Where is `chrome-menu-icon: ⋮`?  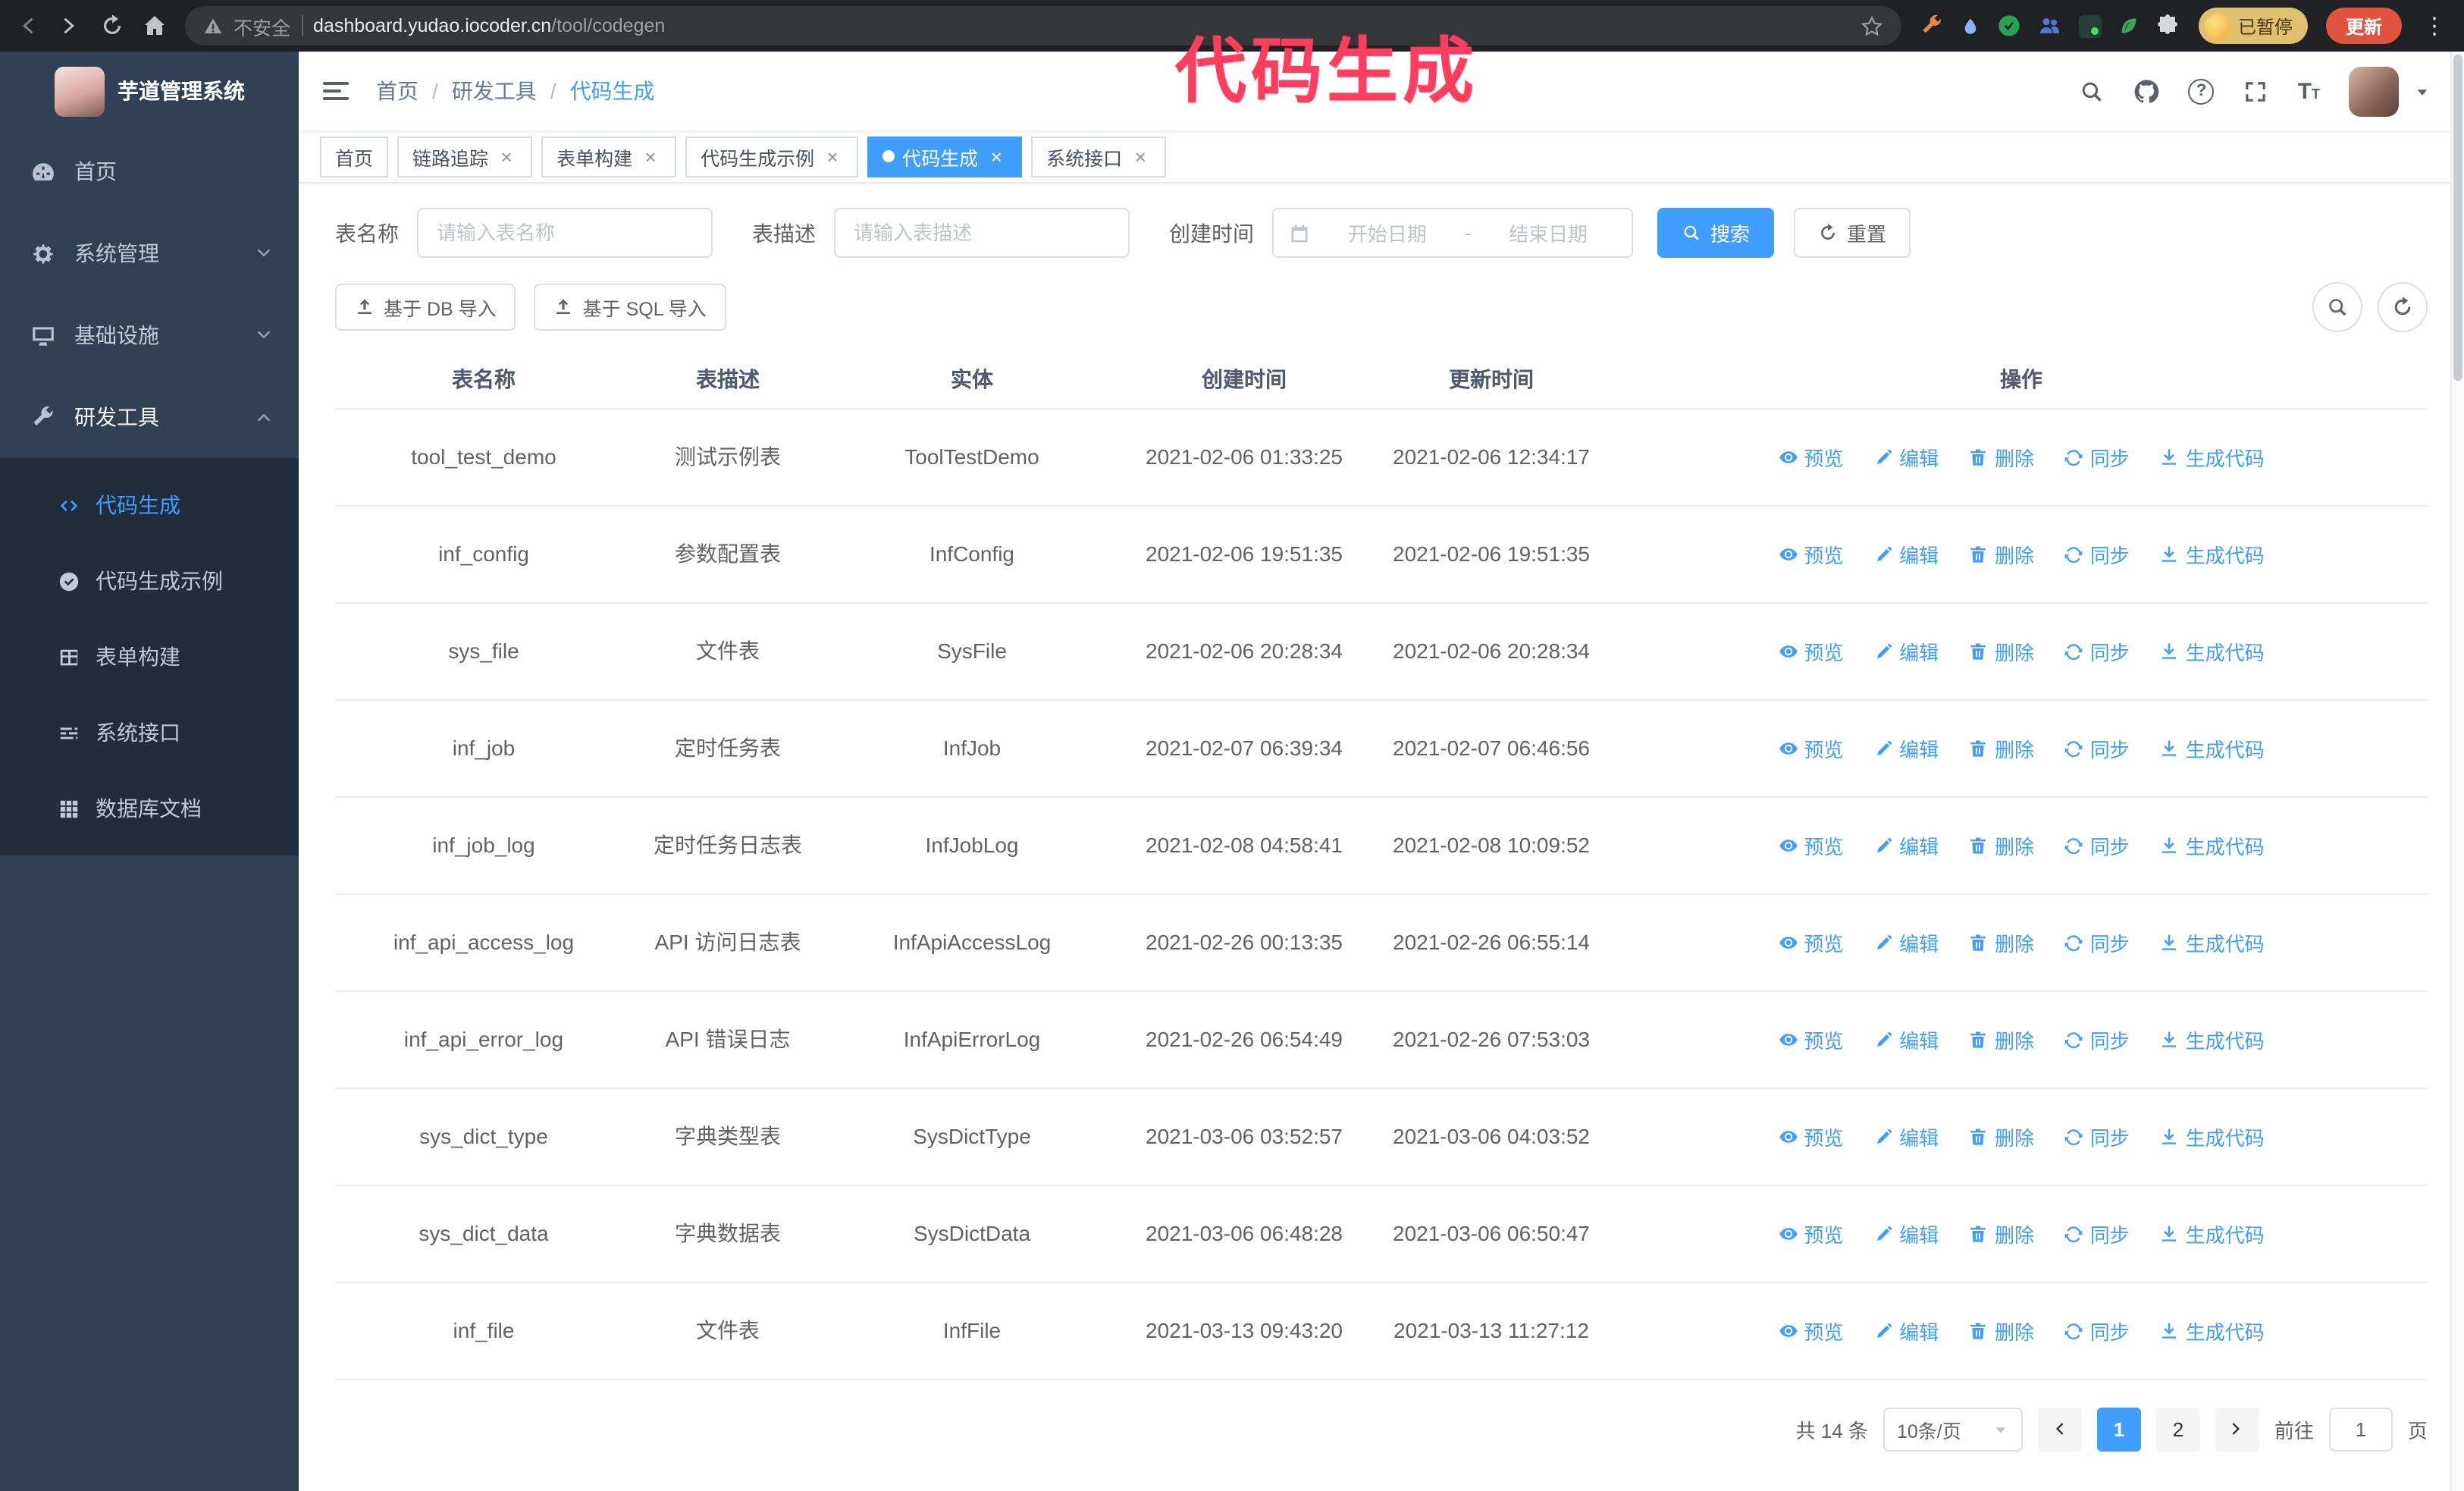 chrome-menu-icon: ⋮ is located at coordinates (2434, 25).